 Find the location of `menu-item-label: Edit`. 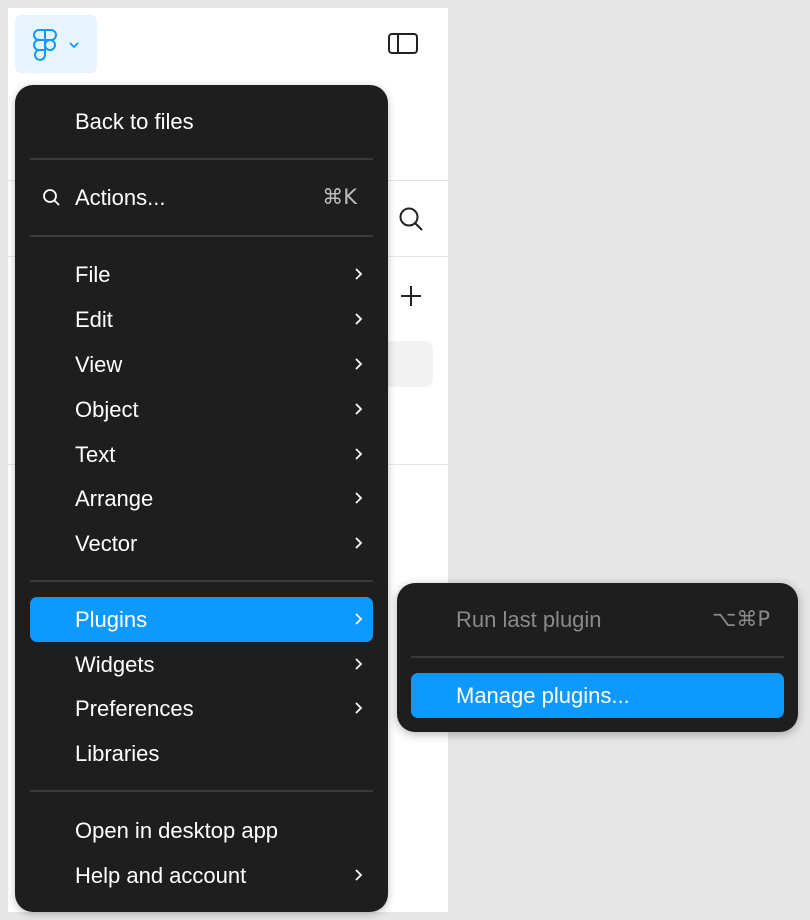

menu-item-label: Edit is located at coordinates (94, 319).